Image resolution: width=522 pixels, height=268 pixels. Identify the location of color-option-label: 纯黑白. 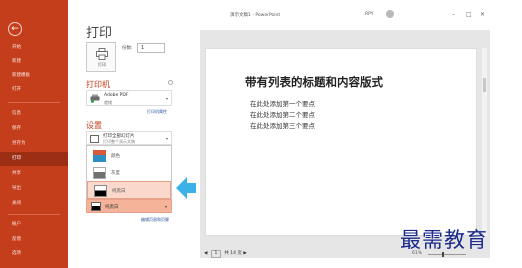
(119, 191).